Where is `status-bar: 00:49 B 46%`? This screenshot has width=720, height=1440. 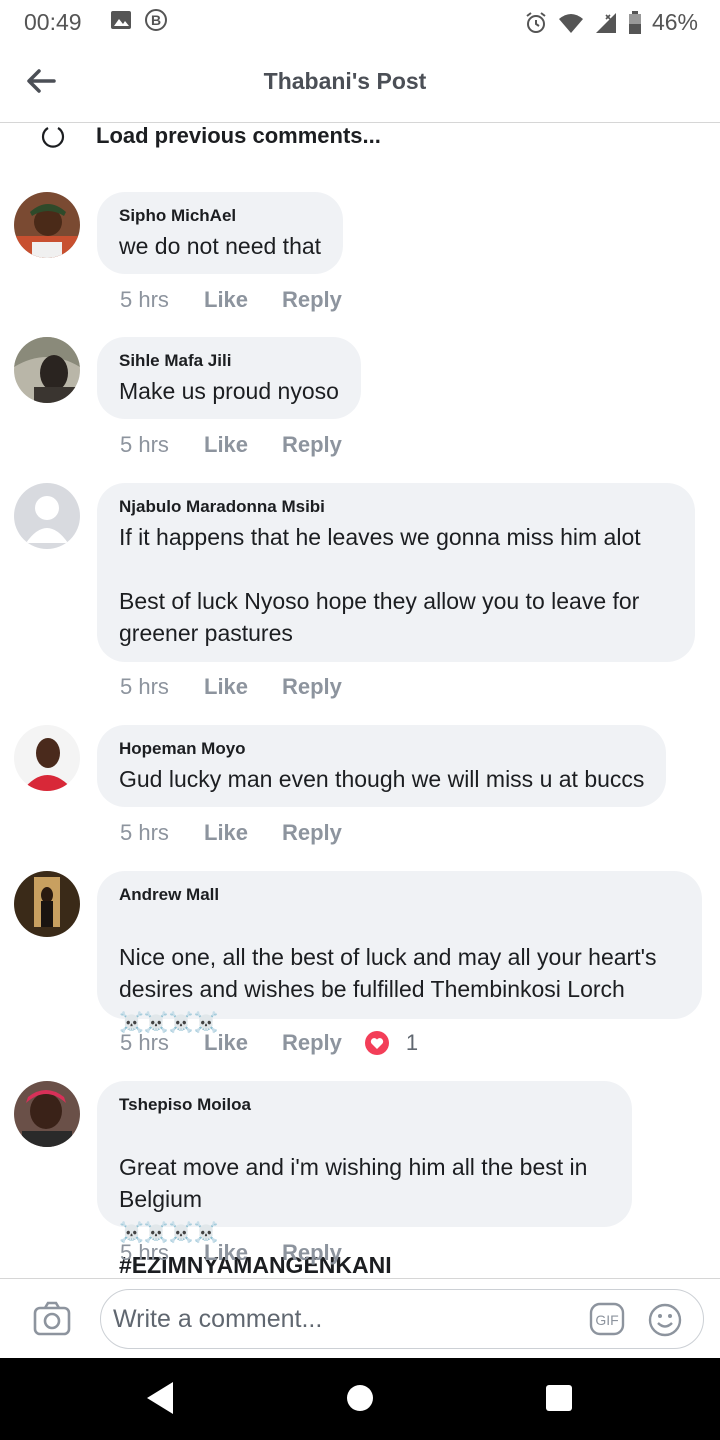
status-bar: 00:49 B 46% is located at coordinates (360, 22).